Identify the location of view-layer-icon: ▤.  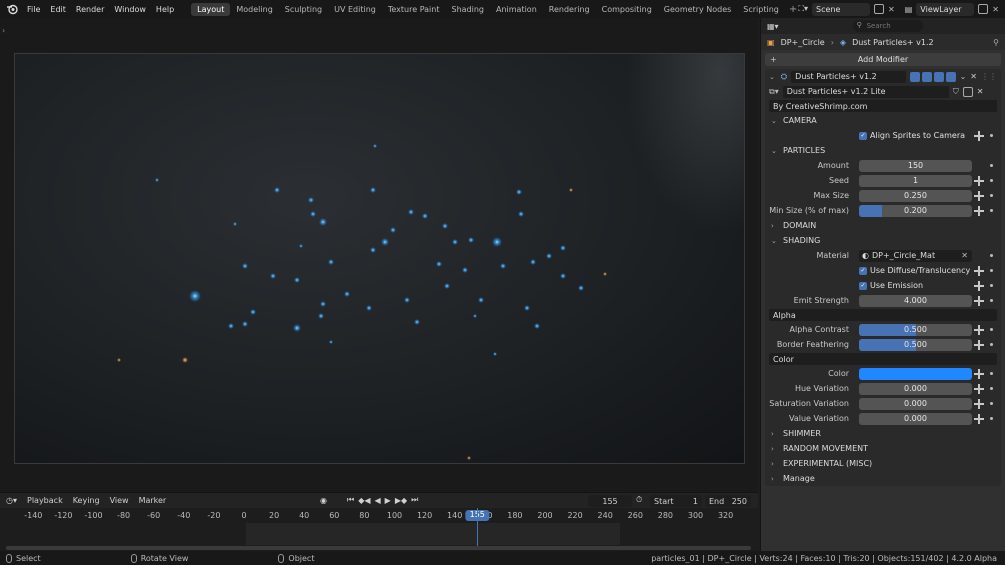
(909, 9).